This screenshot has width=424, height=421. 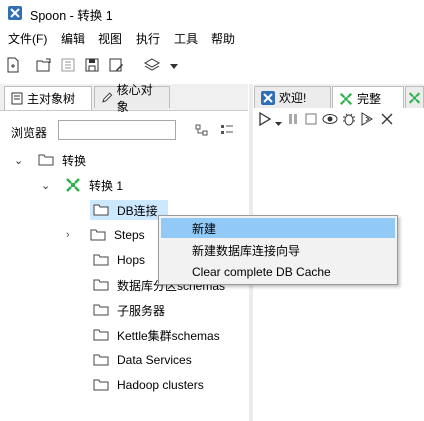 I want to click on tab-transformation-label: 完整, so click(x=369, y=99).